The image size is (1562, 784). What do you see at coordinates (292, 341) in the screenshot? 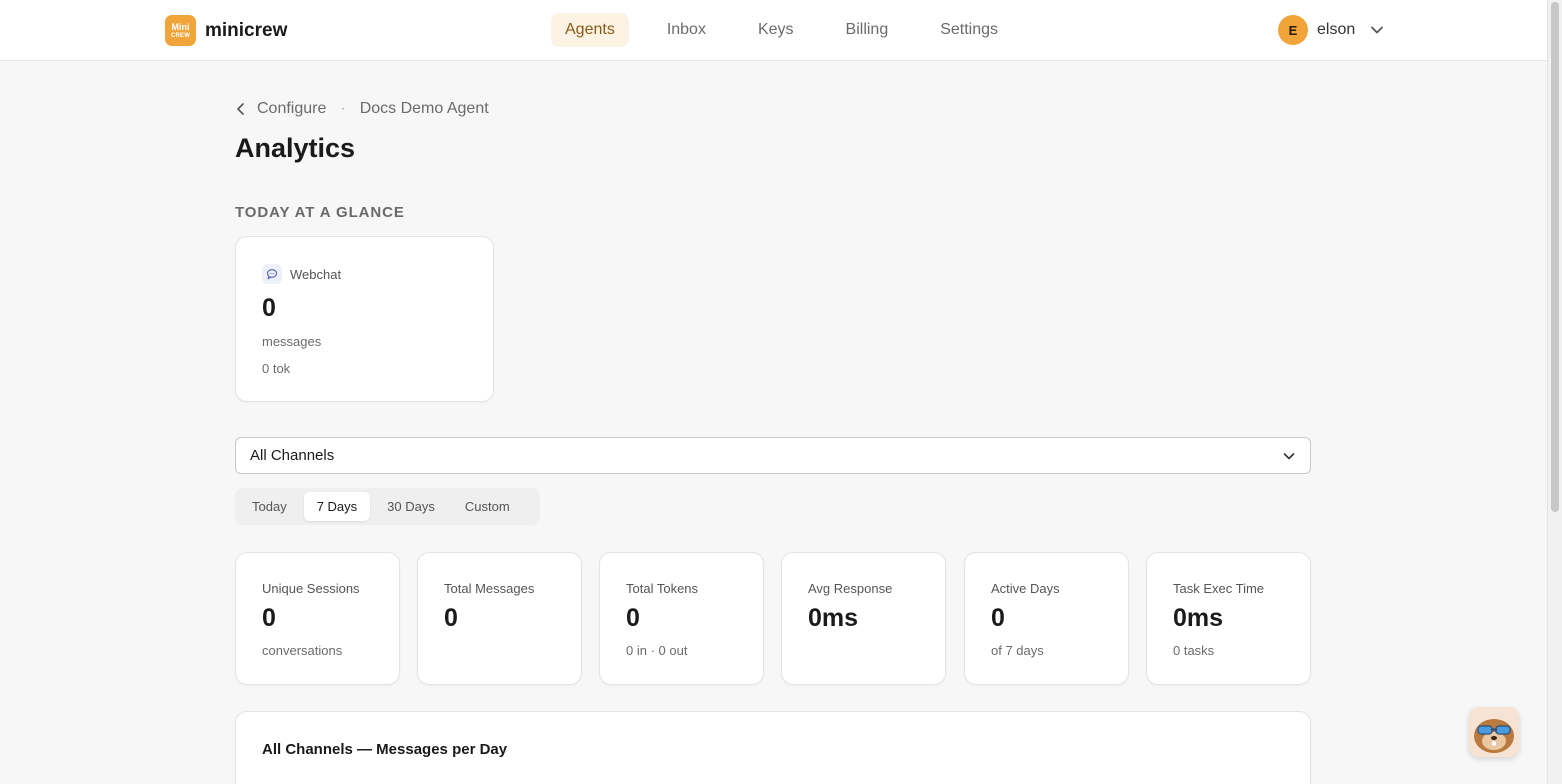
I see `today-message-unit: messages` at bounding box center [292, 341].